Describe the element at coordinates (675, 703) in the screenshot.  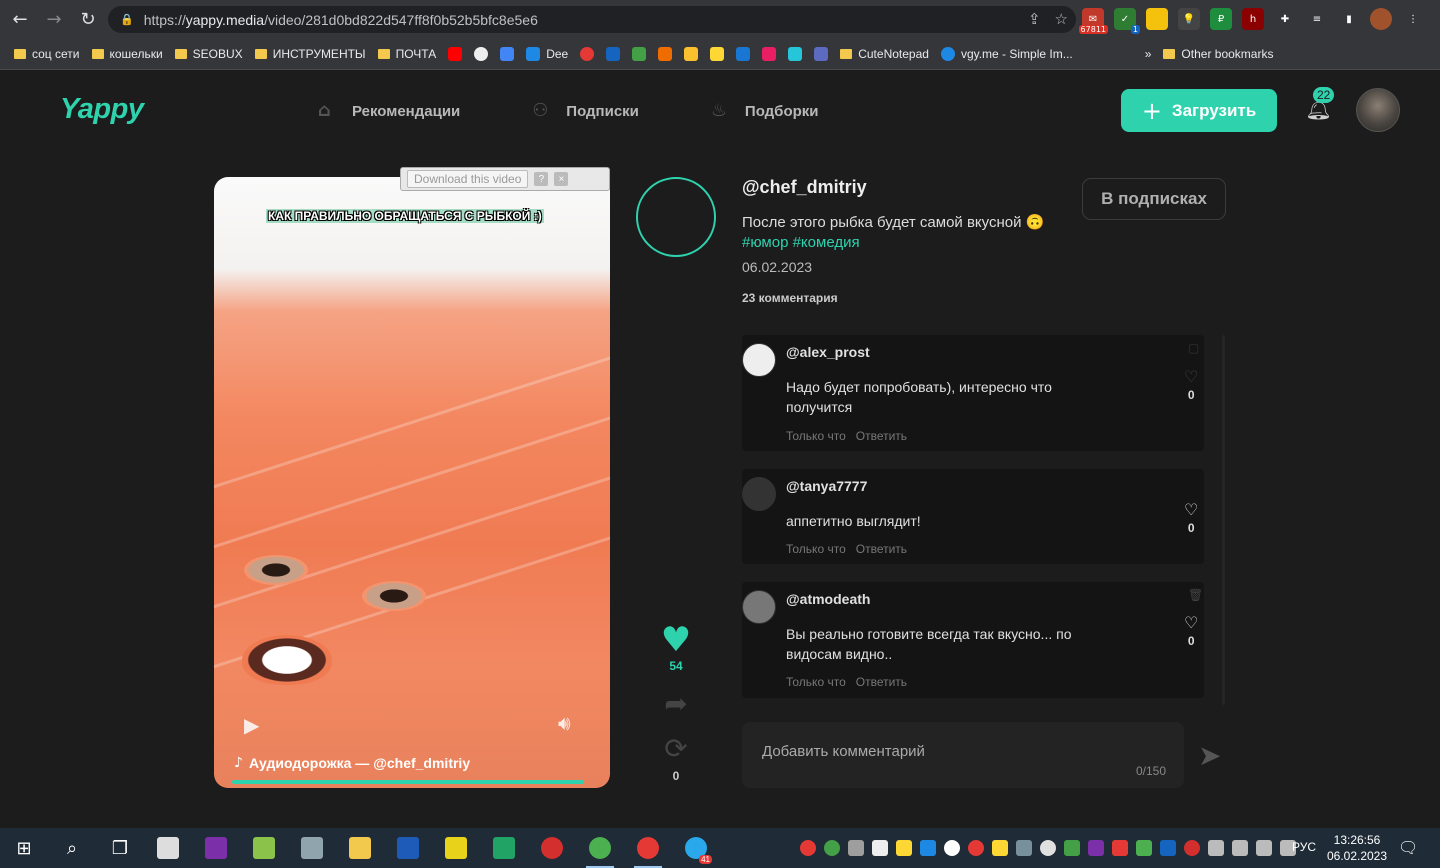
I see `share-icon: ➦` at that location.